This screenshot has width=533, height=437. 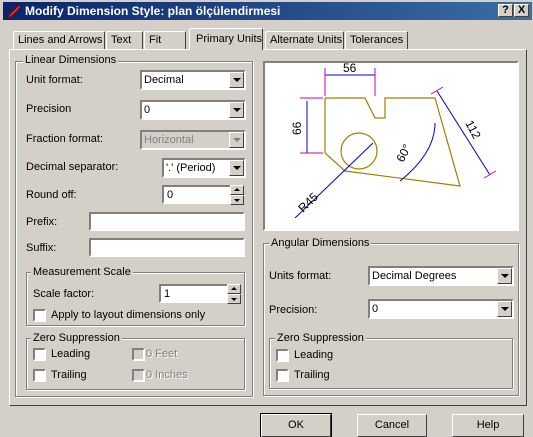 I want to click on tab-primary-units: Primary Units, so click(x=226, y=39).